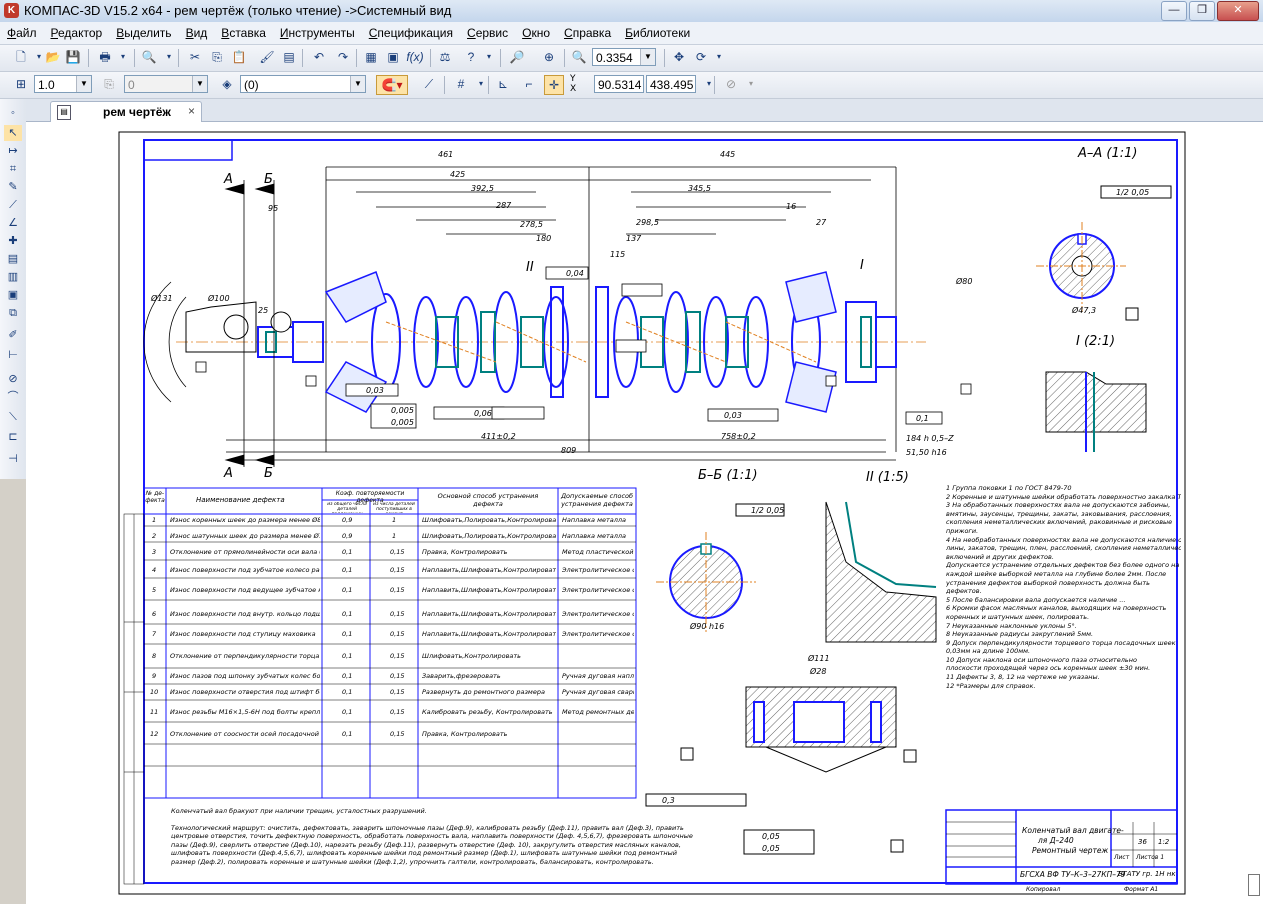  What do you see at coordinates (393, 57) in the screenshot?
I see `library-icon: ▣` at bounding box center [393, 57].